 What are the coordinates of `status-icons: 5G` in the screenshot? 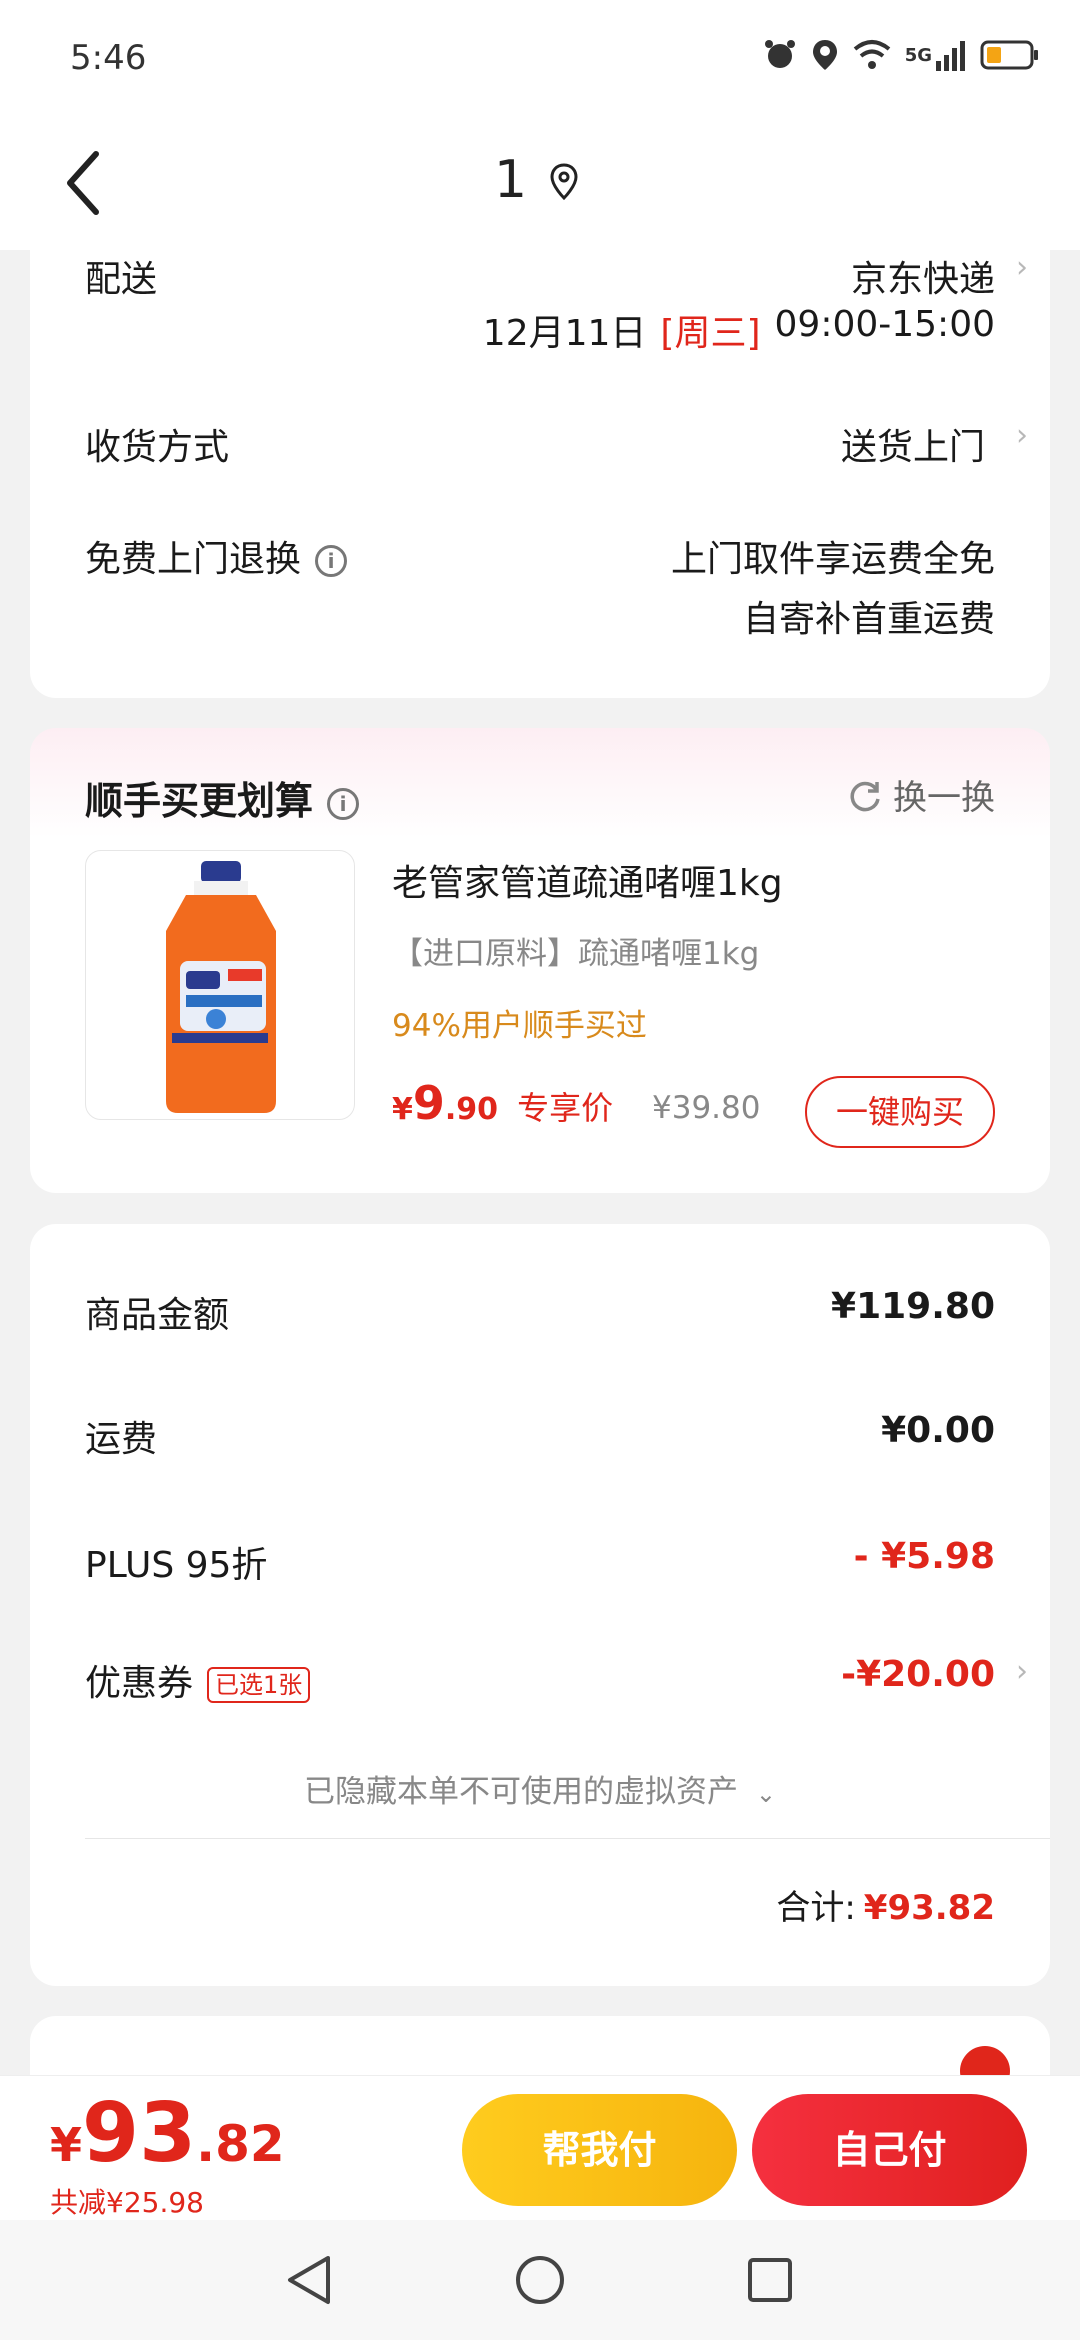 It's located at (901, 55).